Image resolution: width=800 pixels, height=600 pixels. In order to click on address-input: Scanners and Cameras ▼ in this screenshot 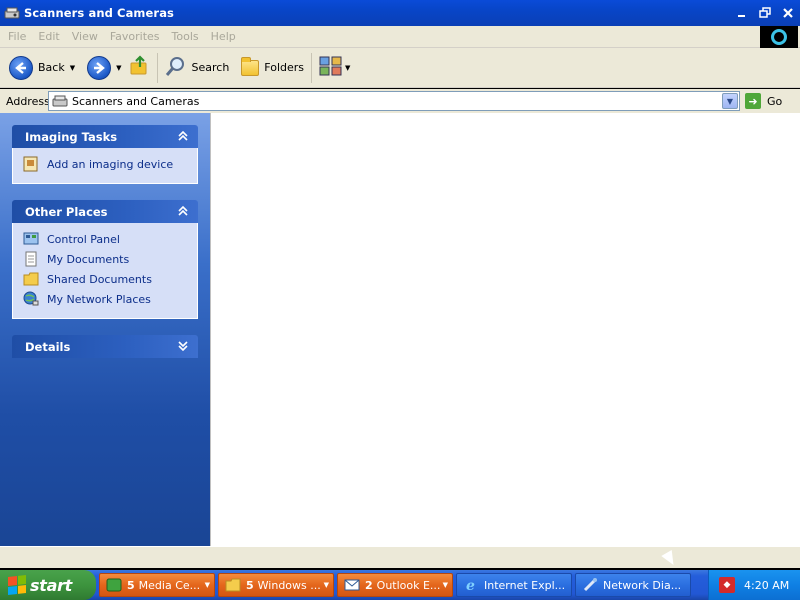, I will do `click(394, 101)`.